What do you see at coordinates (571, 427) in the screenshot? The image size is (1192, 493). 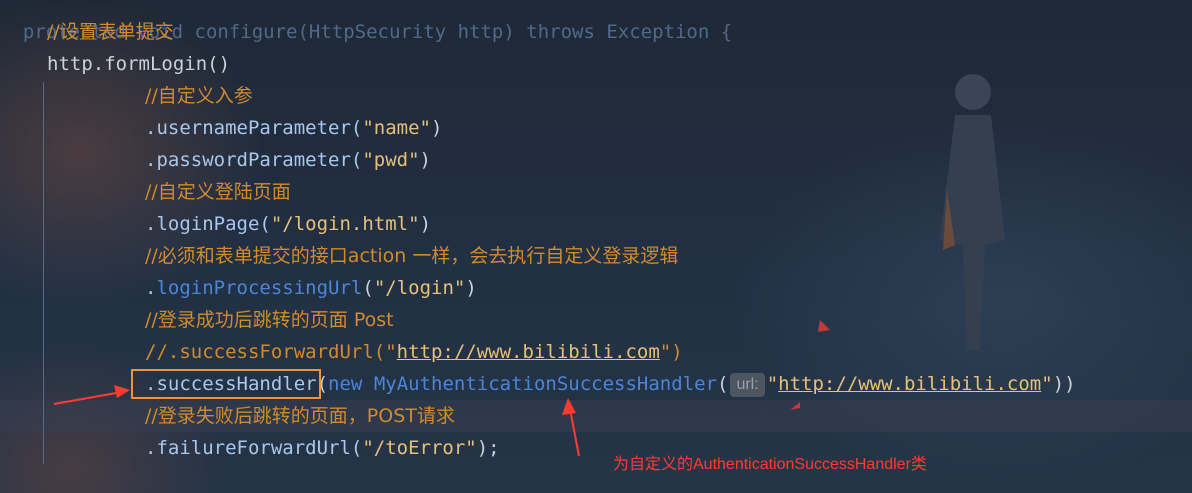 I see `up-arrow` at bounding box center [571, 427].